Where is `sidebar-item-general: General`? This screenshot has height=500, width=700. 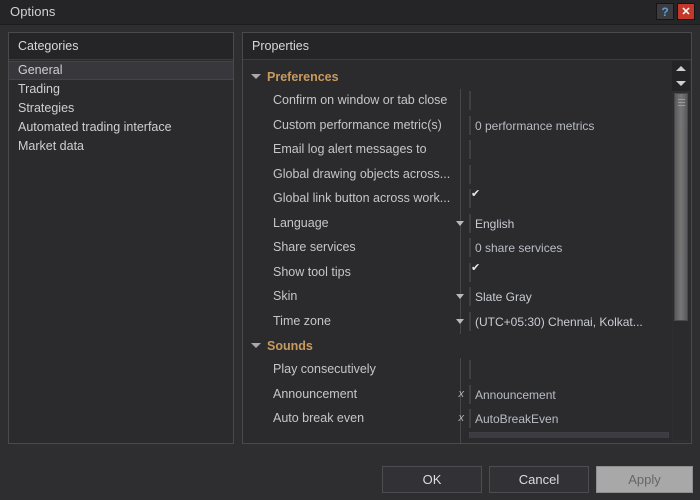
sidebar-item-general: General is located at coordinates (121, 70).